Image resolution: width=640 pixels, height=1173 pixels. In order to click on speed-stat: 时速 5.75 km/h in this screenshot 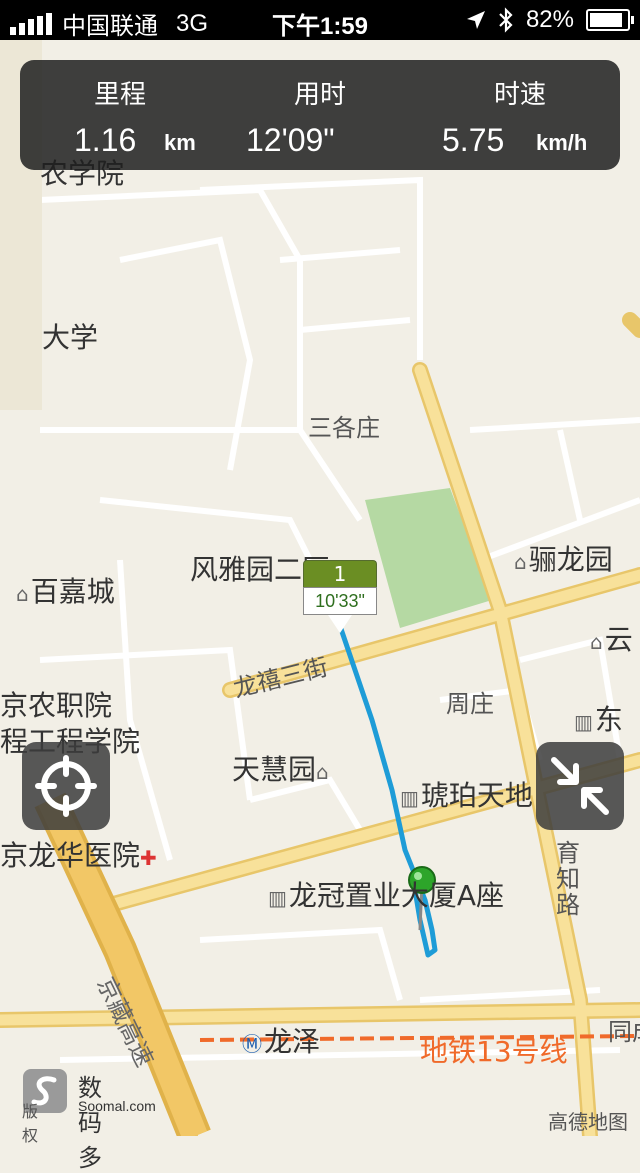, I will do `click(520, 115)`.